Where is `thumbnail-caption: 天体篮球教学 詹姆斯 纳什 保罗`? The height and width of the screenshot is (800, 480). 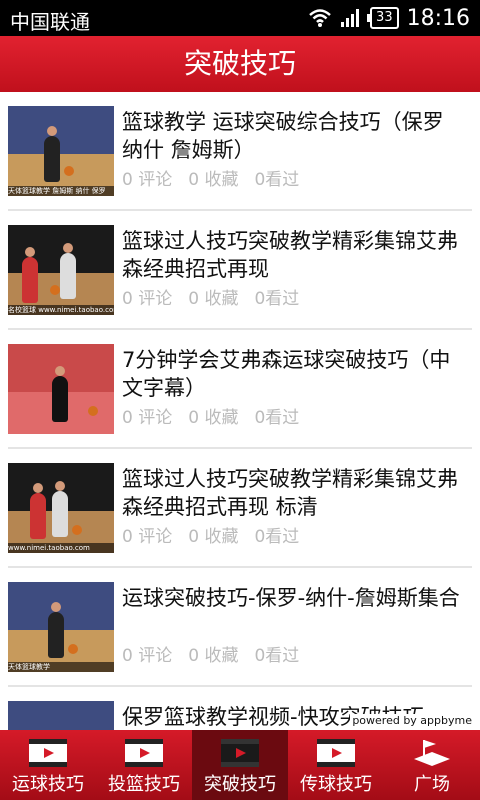 thumbnail-caption: 天体篮球教学 詹姆斯 纳什 保罗 is located at coordinates (61, 191).